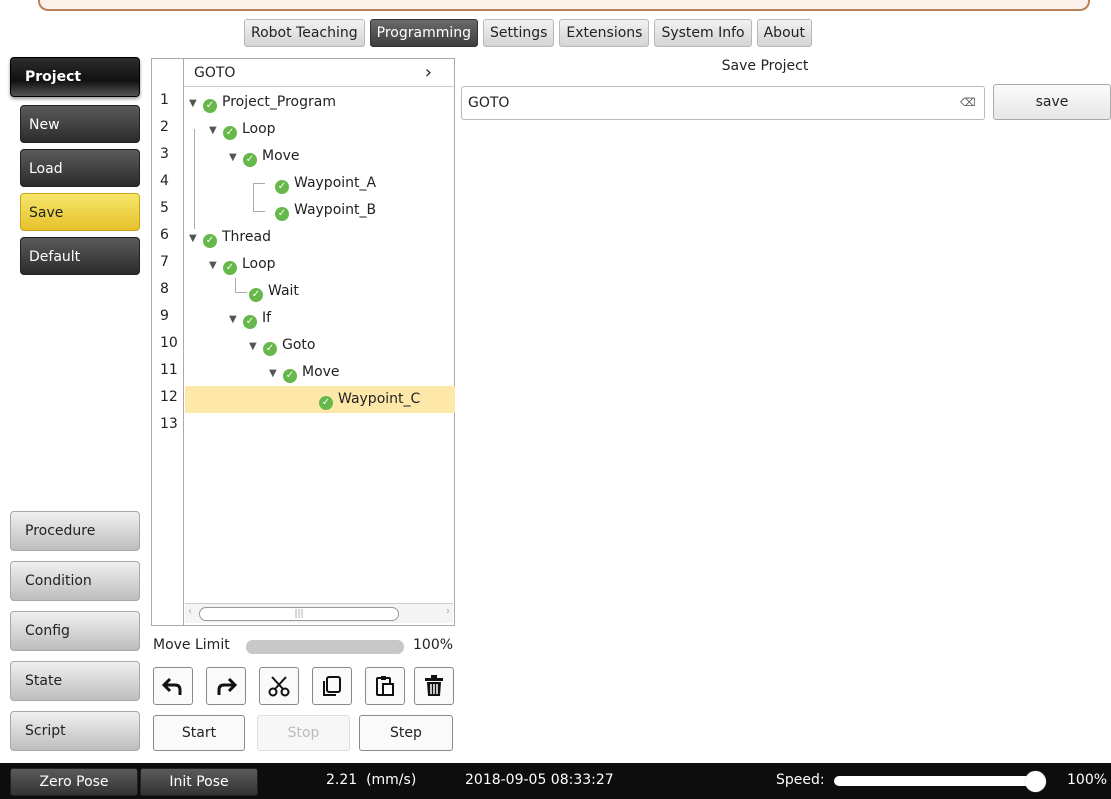  I want to click on redo-button, so click(226, 686).